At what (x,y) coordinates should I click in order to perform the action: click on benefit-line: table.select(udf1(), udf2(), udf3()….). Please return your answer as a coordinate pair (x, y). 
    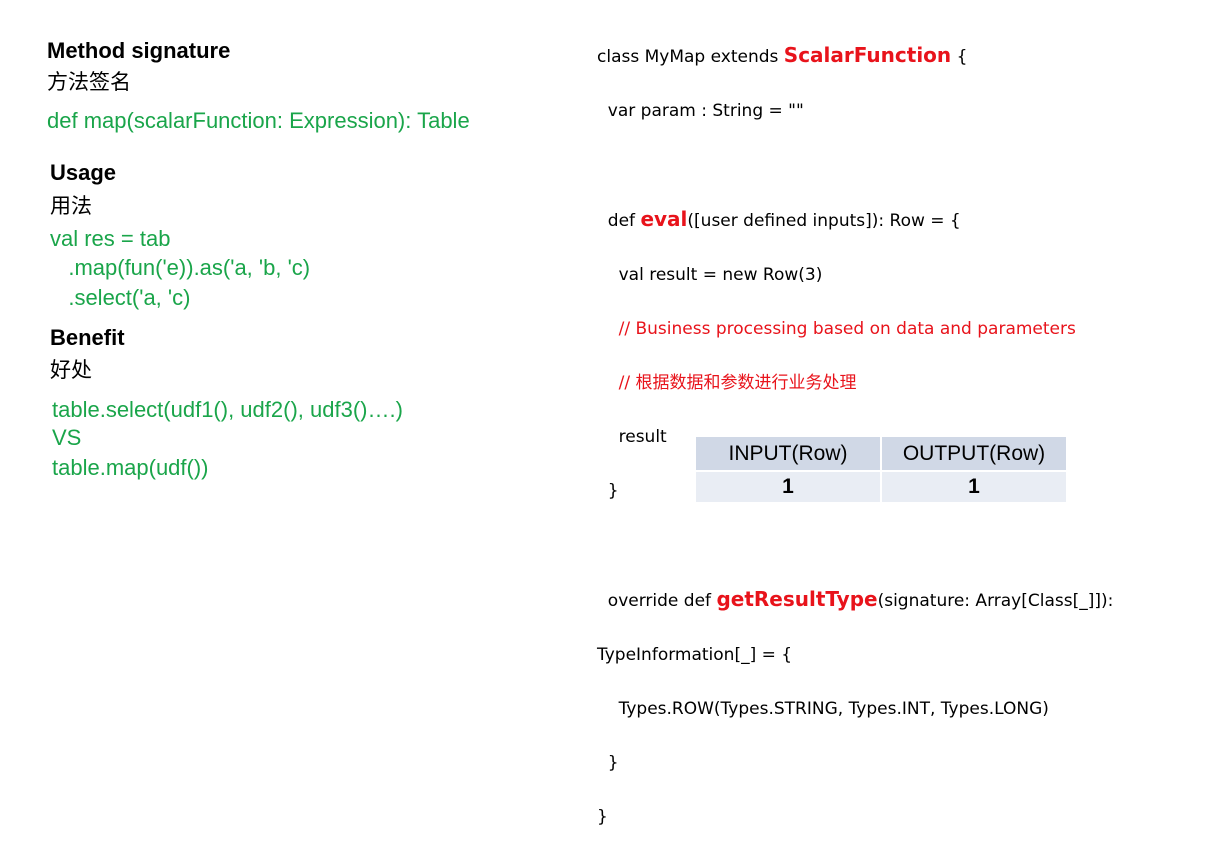
    Looking at the image, I should click on (227, 409).